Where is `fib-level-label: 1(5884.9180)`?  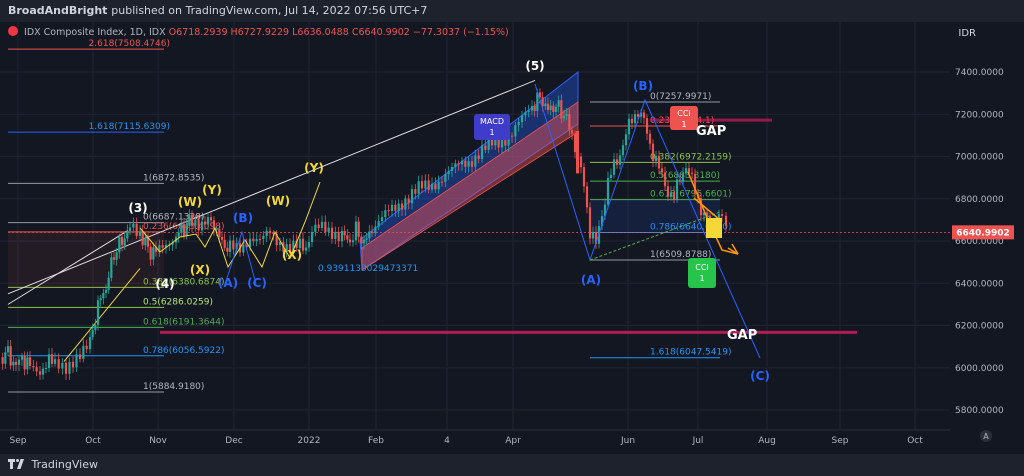 fib-level-label: 1(5884.9180) is located at coordinates (173, 387).